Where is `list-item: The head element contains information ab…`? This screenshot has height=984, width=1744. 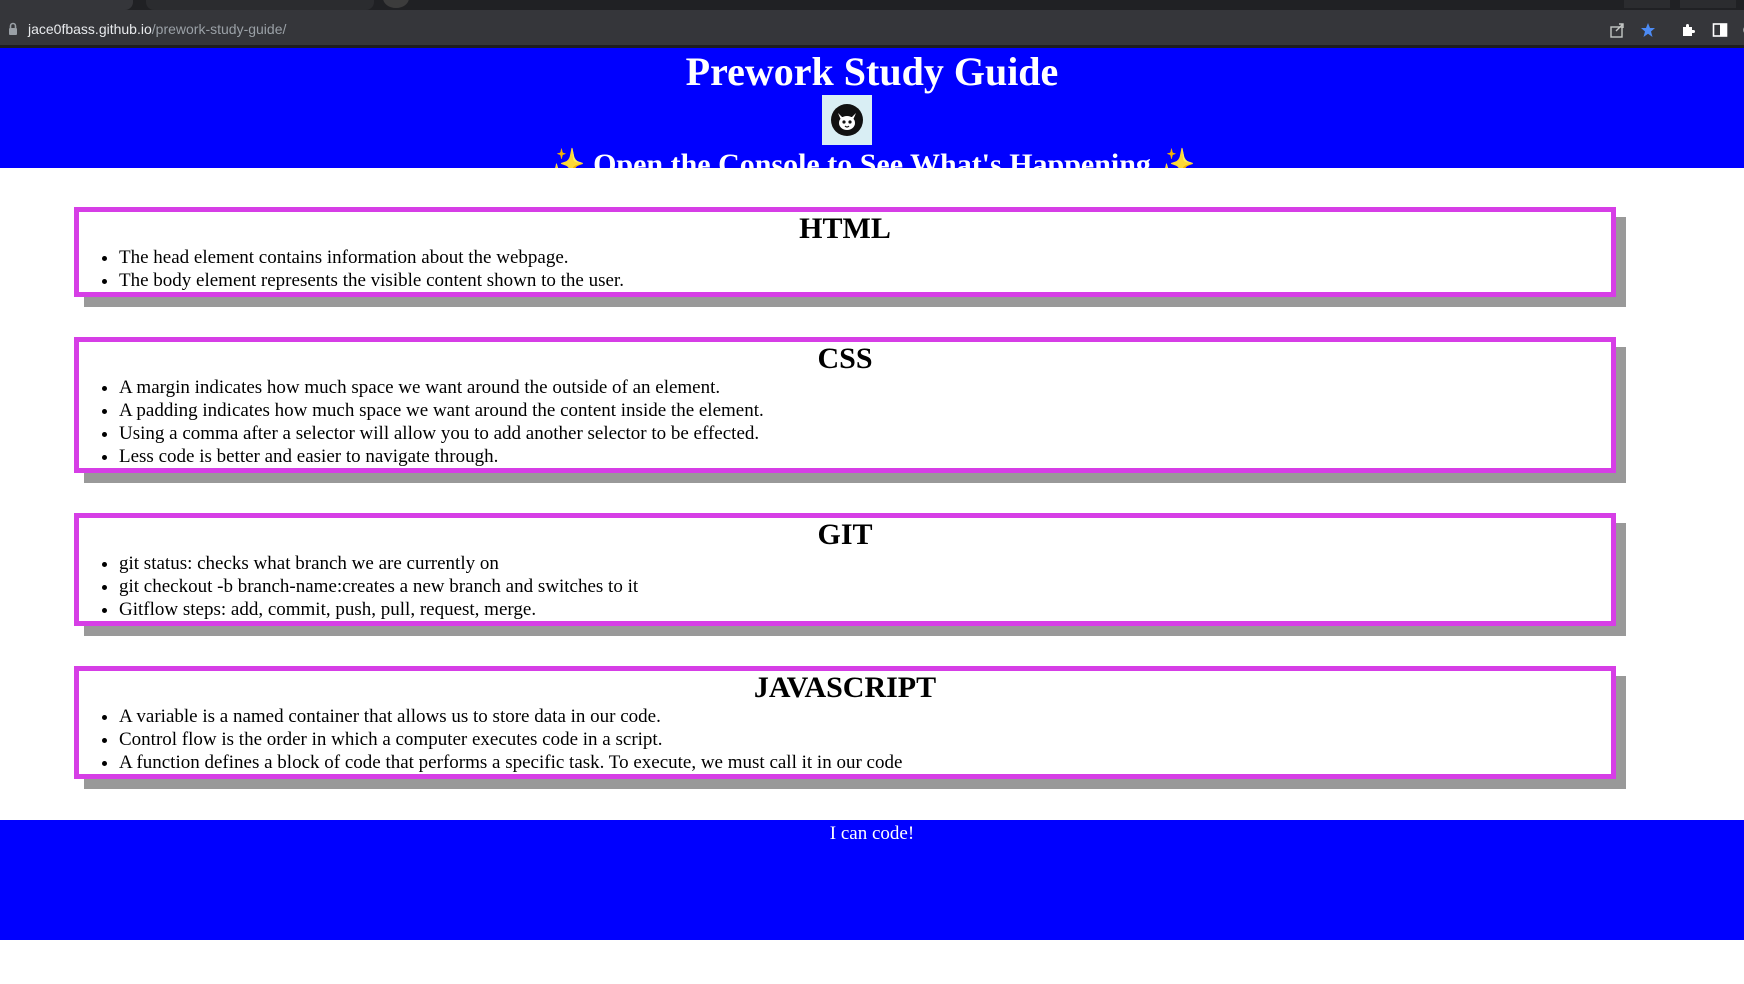 list-item: The head element contains information ab… is located at coordinates (865, 257).